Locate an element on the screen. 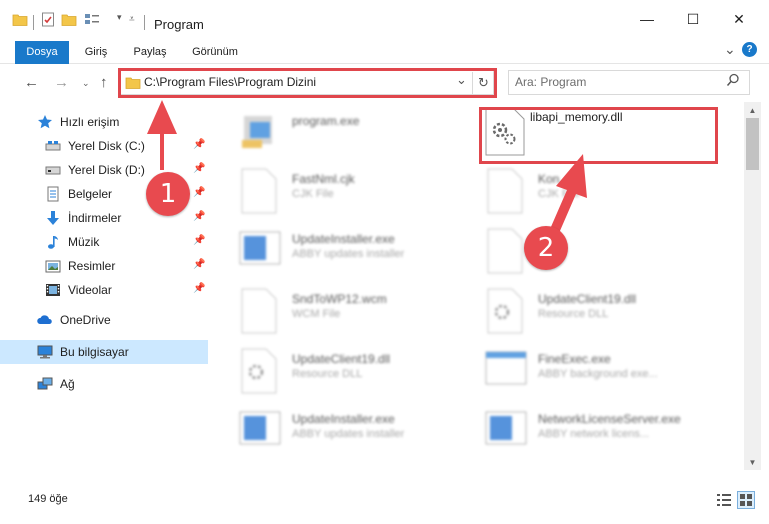  expand-ribbon-icon: ⌄ is located at coordinates (730, 49).